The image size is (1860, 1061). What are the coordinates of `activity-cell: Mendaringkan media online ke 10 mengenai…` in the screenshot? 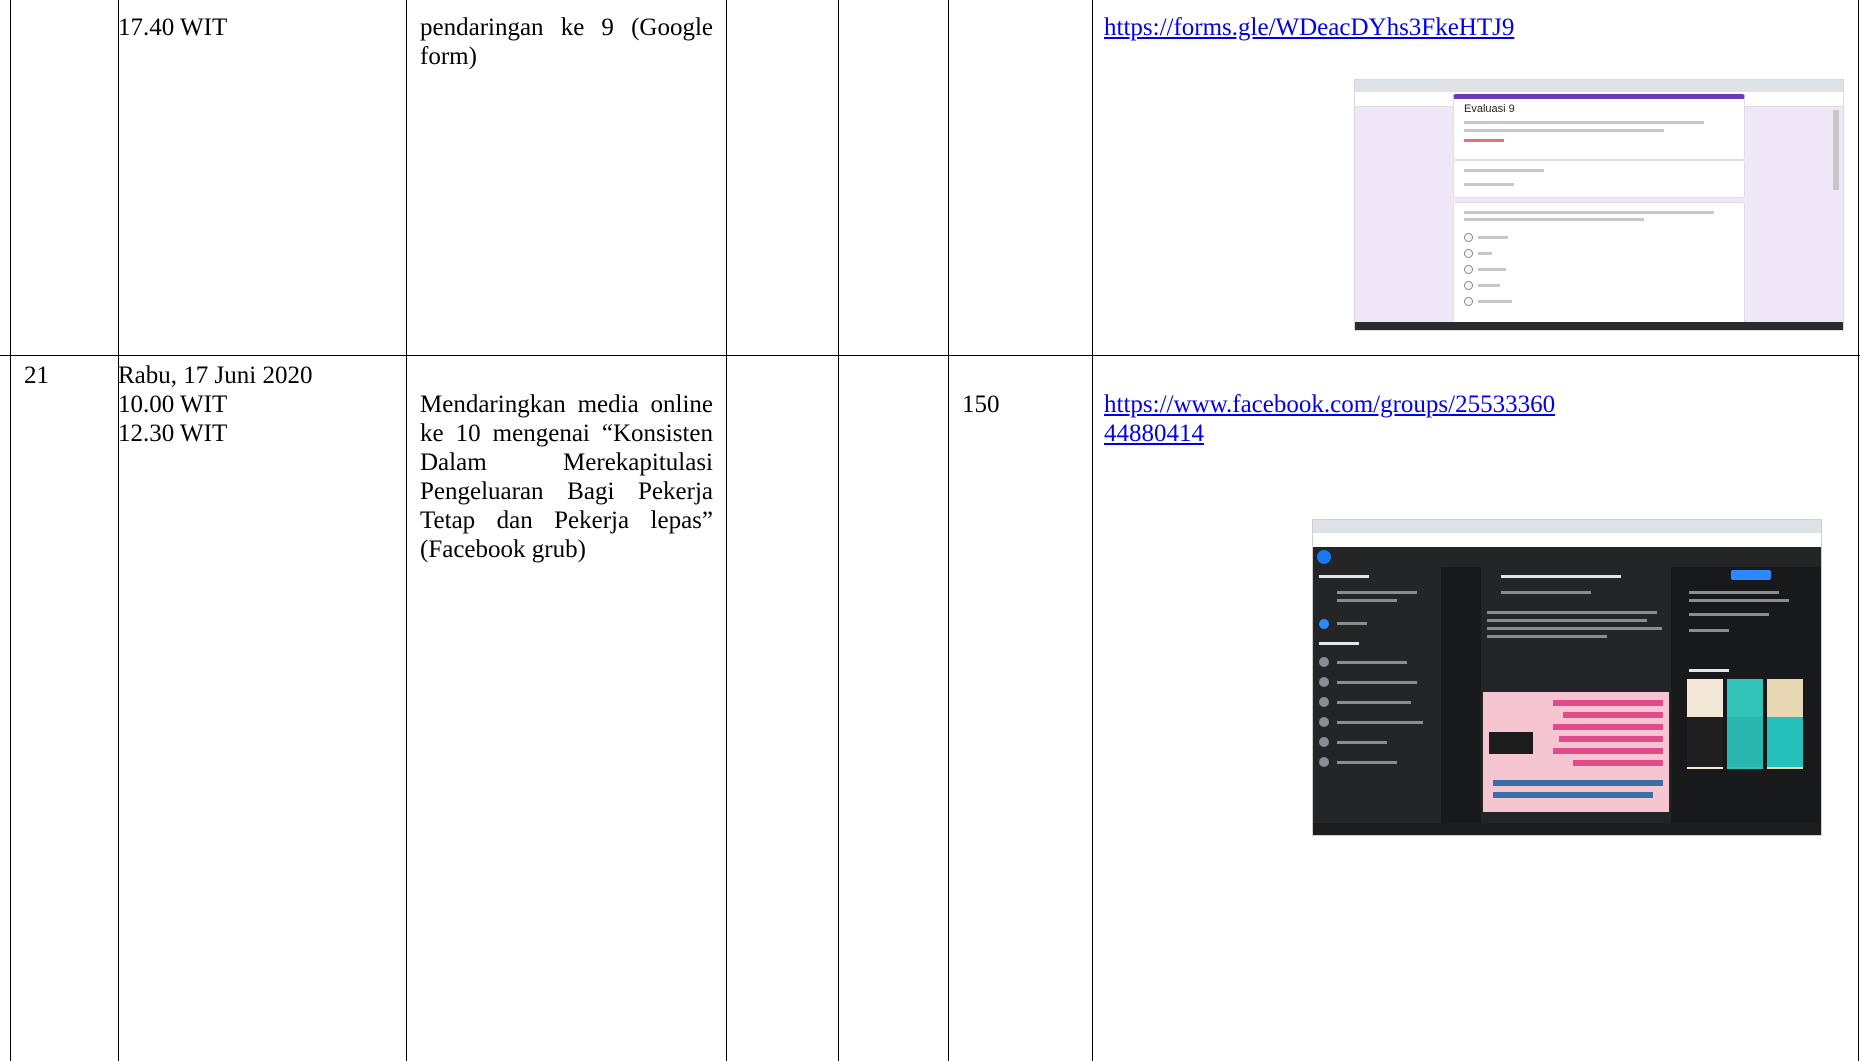 It's located at (566, 477).